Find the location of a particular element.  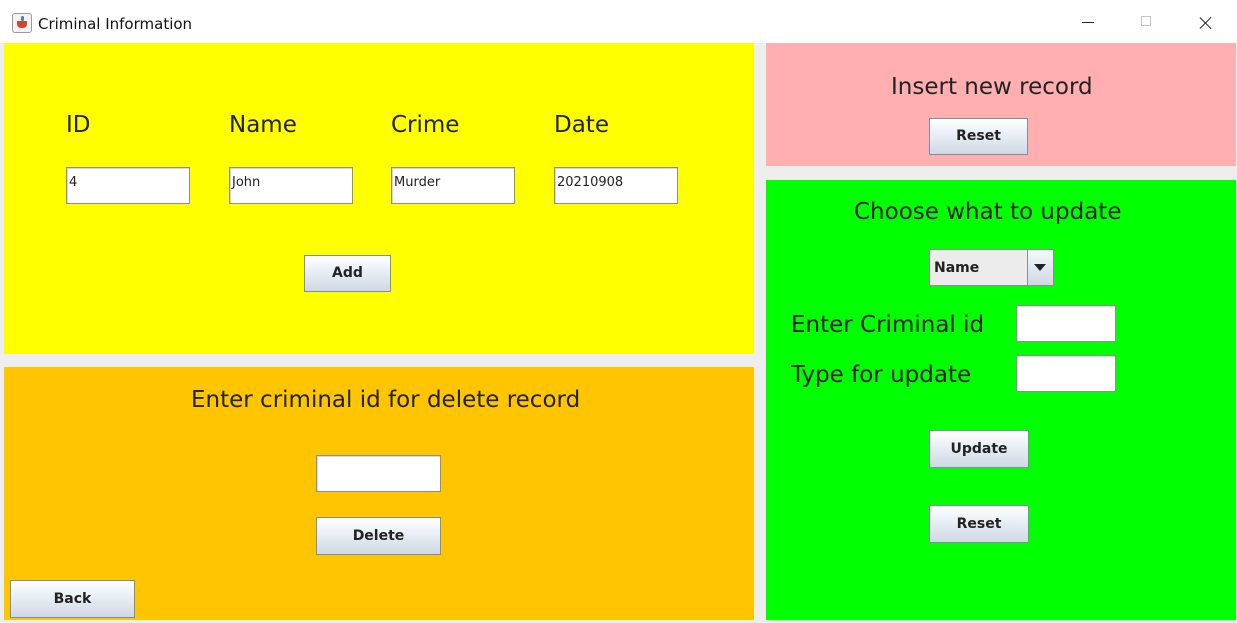

close-icon is located at coordinates (1206, 22).